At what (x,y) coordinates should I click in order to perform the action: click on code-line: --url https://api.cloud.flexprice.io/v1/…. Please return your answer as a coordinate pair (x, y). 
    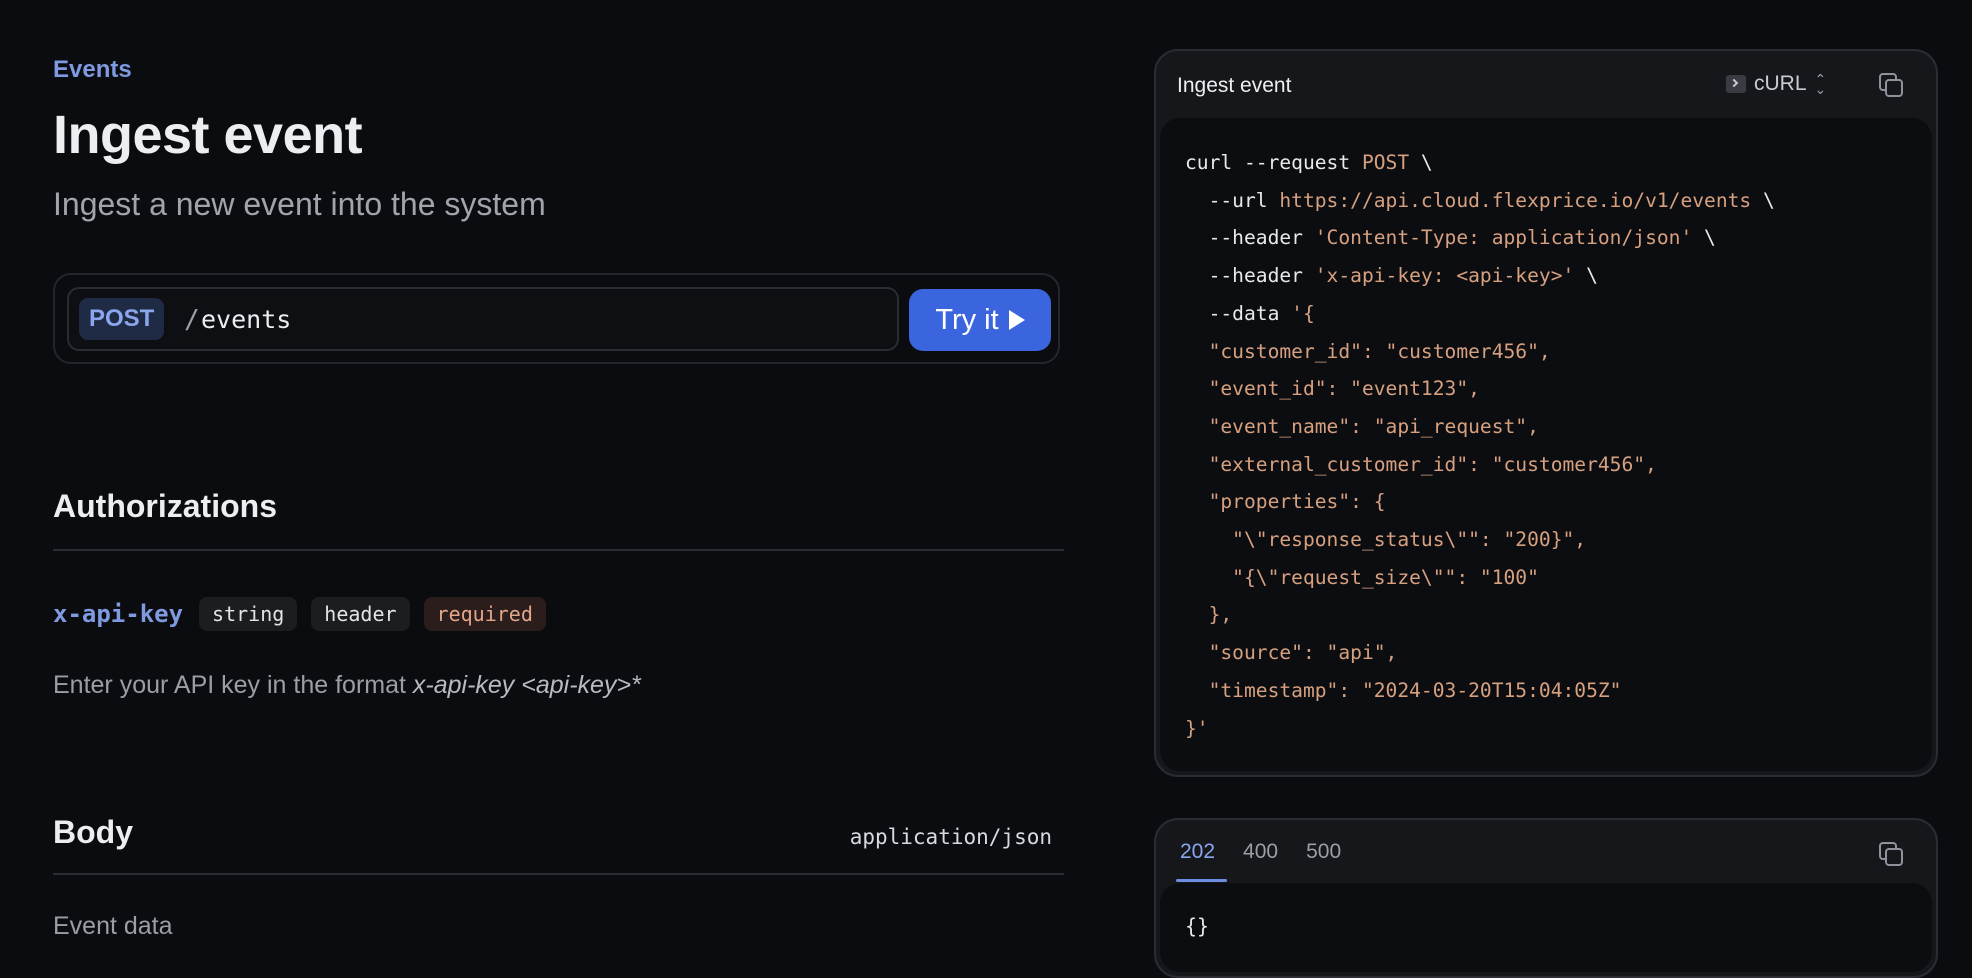
    Looking at the image, I should click on (1480, 200).